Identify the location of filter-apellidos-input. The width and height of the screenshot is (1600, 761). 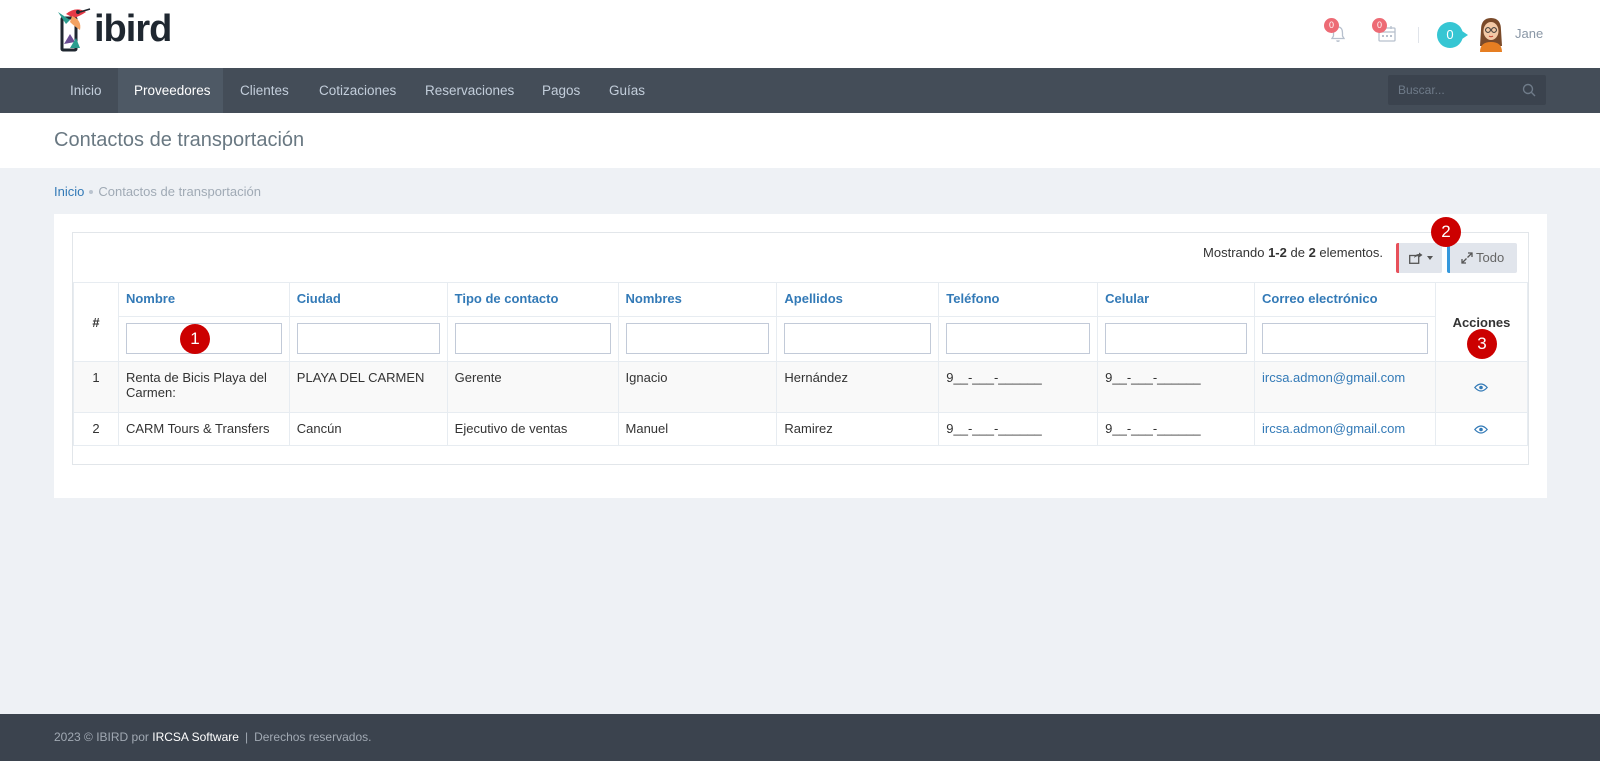
(858, 338).